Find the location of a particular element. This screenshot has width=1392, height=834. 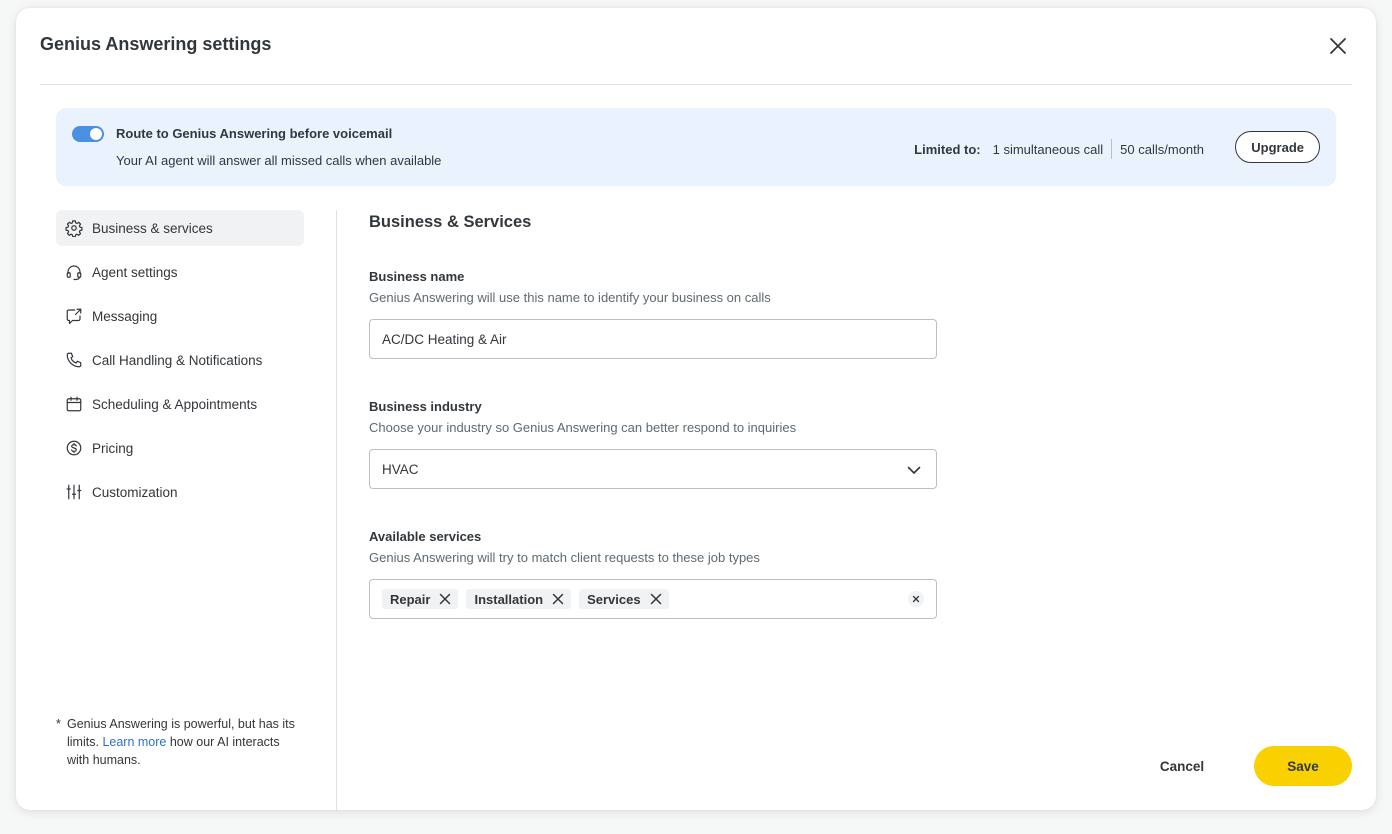

clear-all-icon is located at coordinates (916, 599).